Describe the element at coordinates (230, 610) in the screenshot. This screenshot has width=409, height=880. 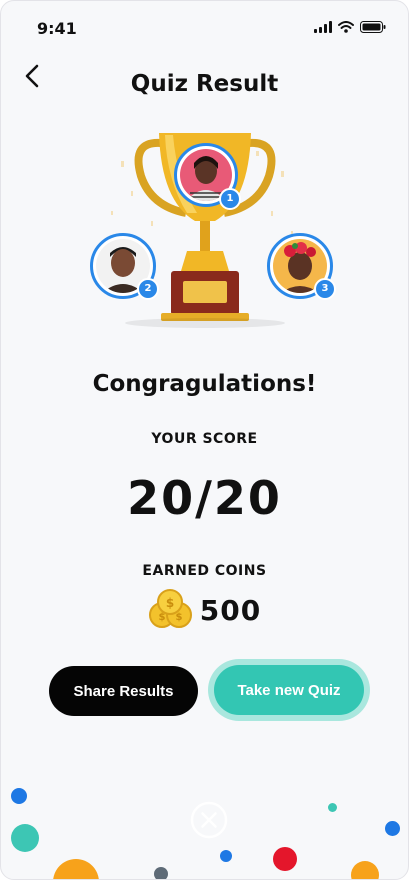
I see `coins-value: 500` at that location.